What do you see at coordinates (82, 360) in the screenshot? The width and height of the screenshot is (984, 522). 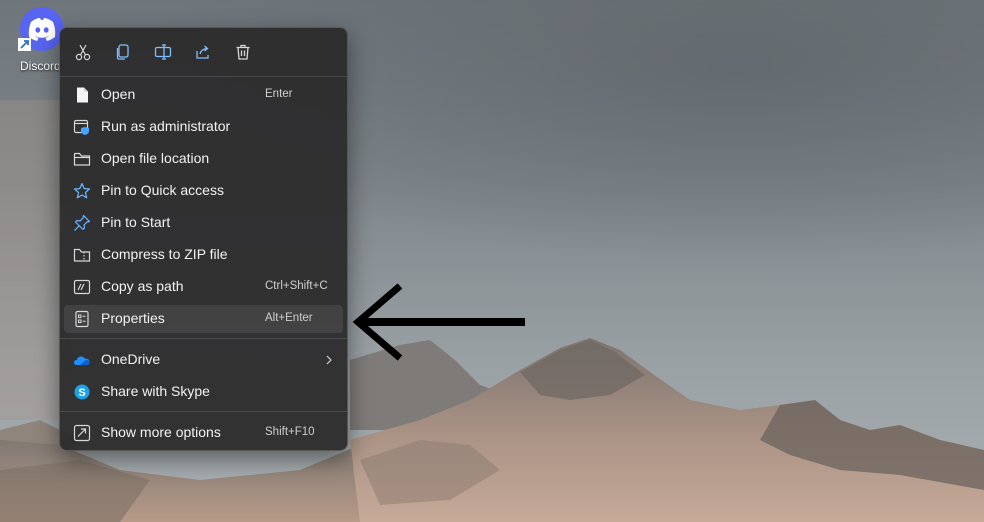 I see `onedrive-cloud-icon` at bounding box center [82, 360].